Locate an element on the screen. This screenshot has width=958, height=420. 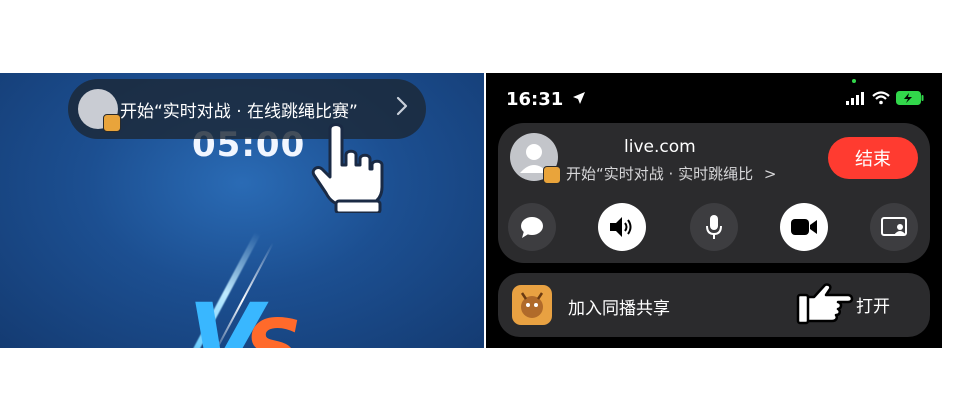
avatar is located at coordinates (99, 110).